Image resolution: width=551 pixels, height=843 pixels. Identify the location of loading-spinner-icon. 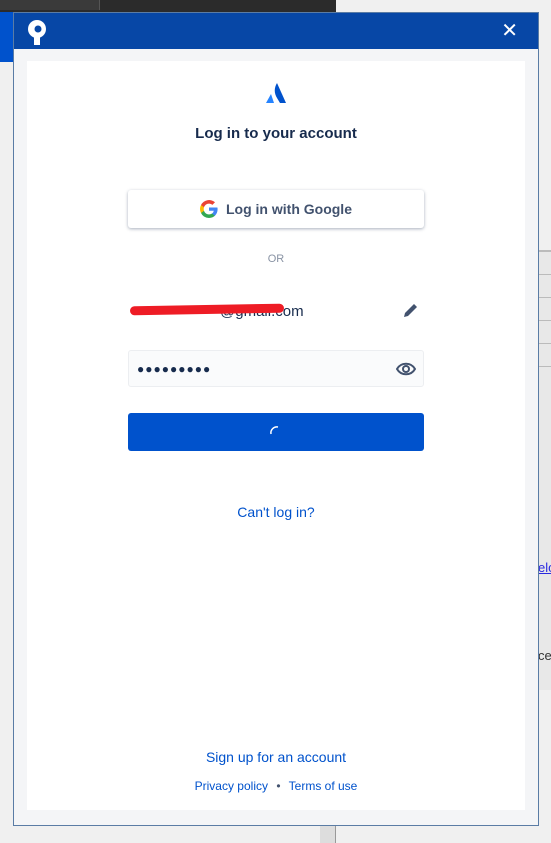
(274, 430).